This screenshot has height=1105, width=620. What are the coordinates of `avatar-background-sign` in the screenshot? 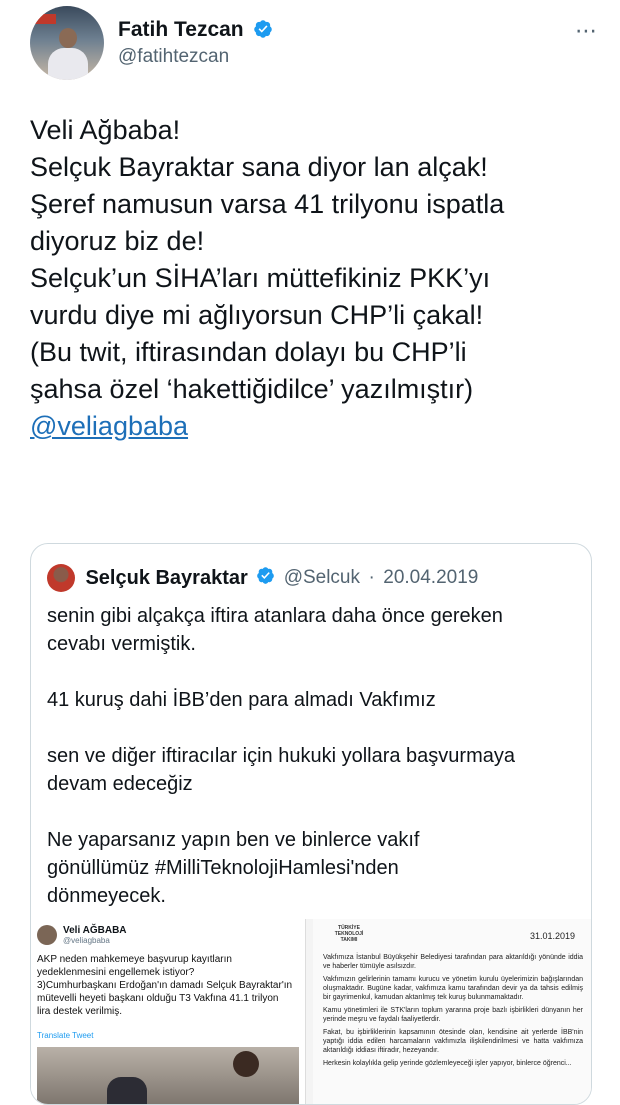 It's located at (45, 19).